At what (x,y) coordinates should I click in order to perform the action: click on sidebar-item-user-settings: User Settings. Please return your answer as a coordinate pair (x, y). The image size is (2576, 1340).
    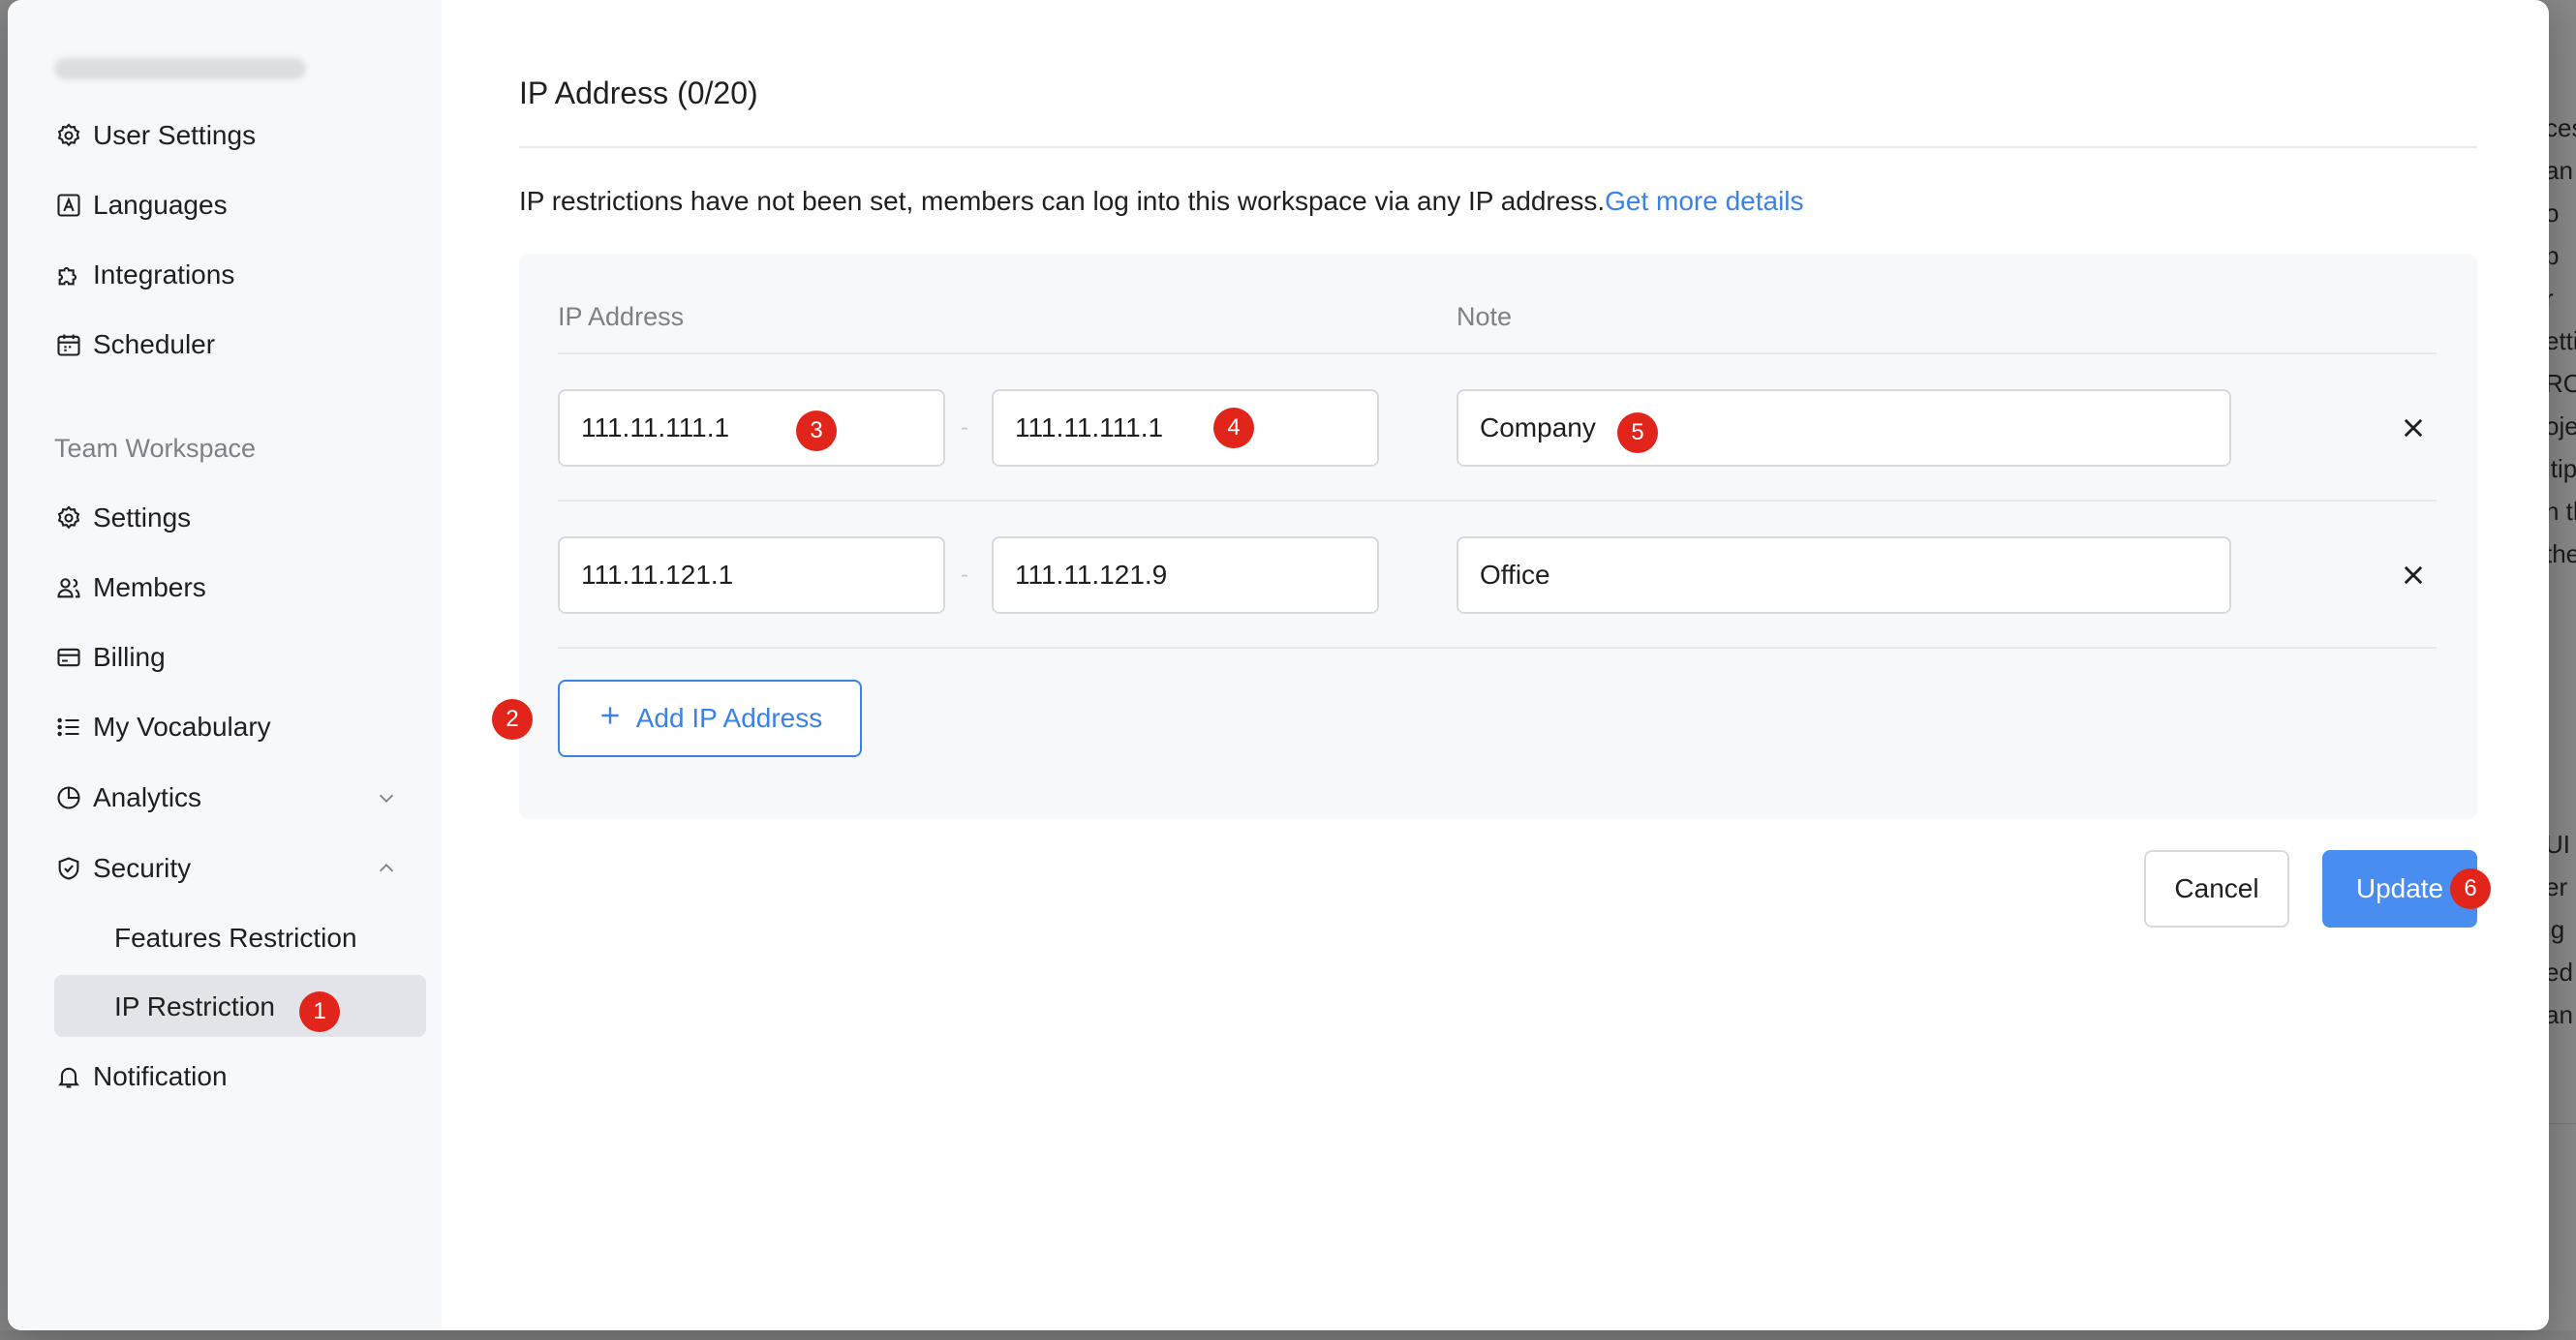
    Looking at the image, I should click on (155, 136).